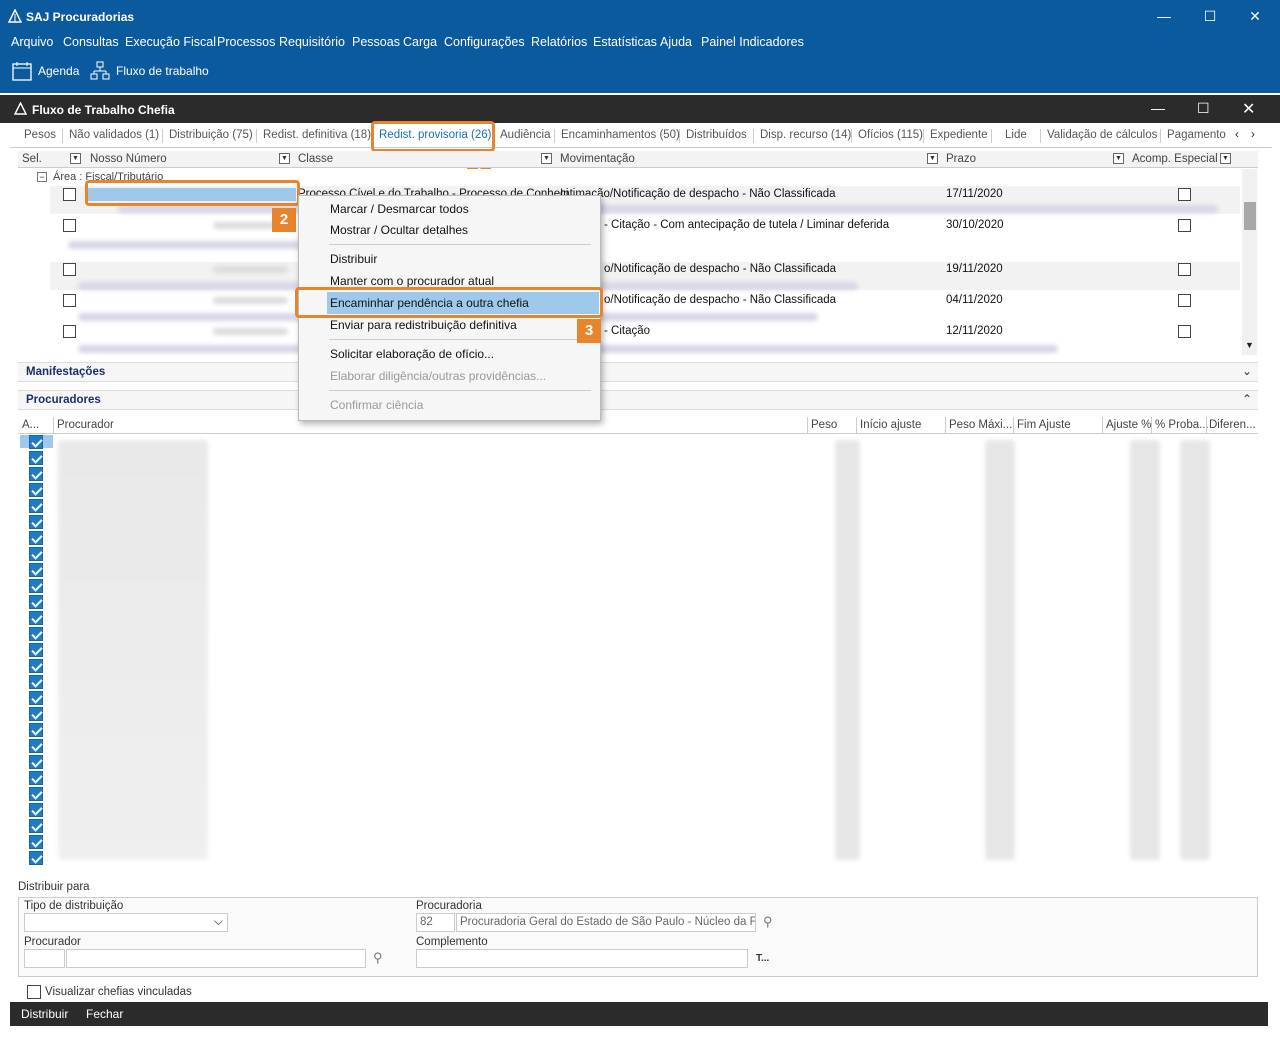 The image size is (1280, 1040). What do you see at coordinates (162, 71) in the screenshot?
I see `toolbar-fluxo: Fluxo de trabalho` at bounding box center [162, 71].